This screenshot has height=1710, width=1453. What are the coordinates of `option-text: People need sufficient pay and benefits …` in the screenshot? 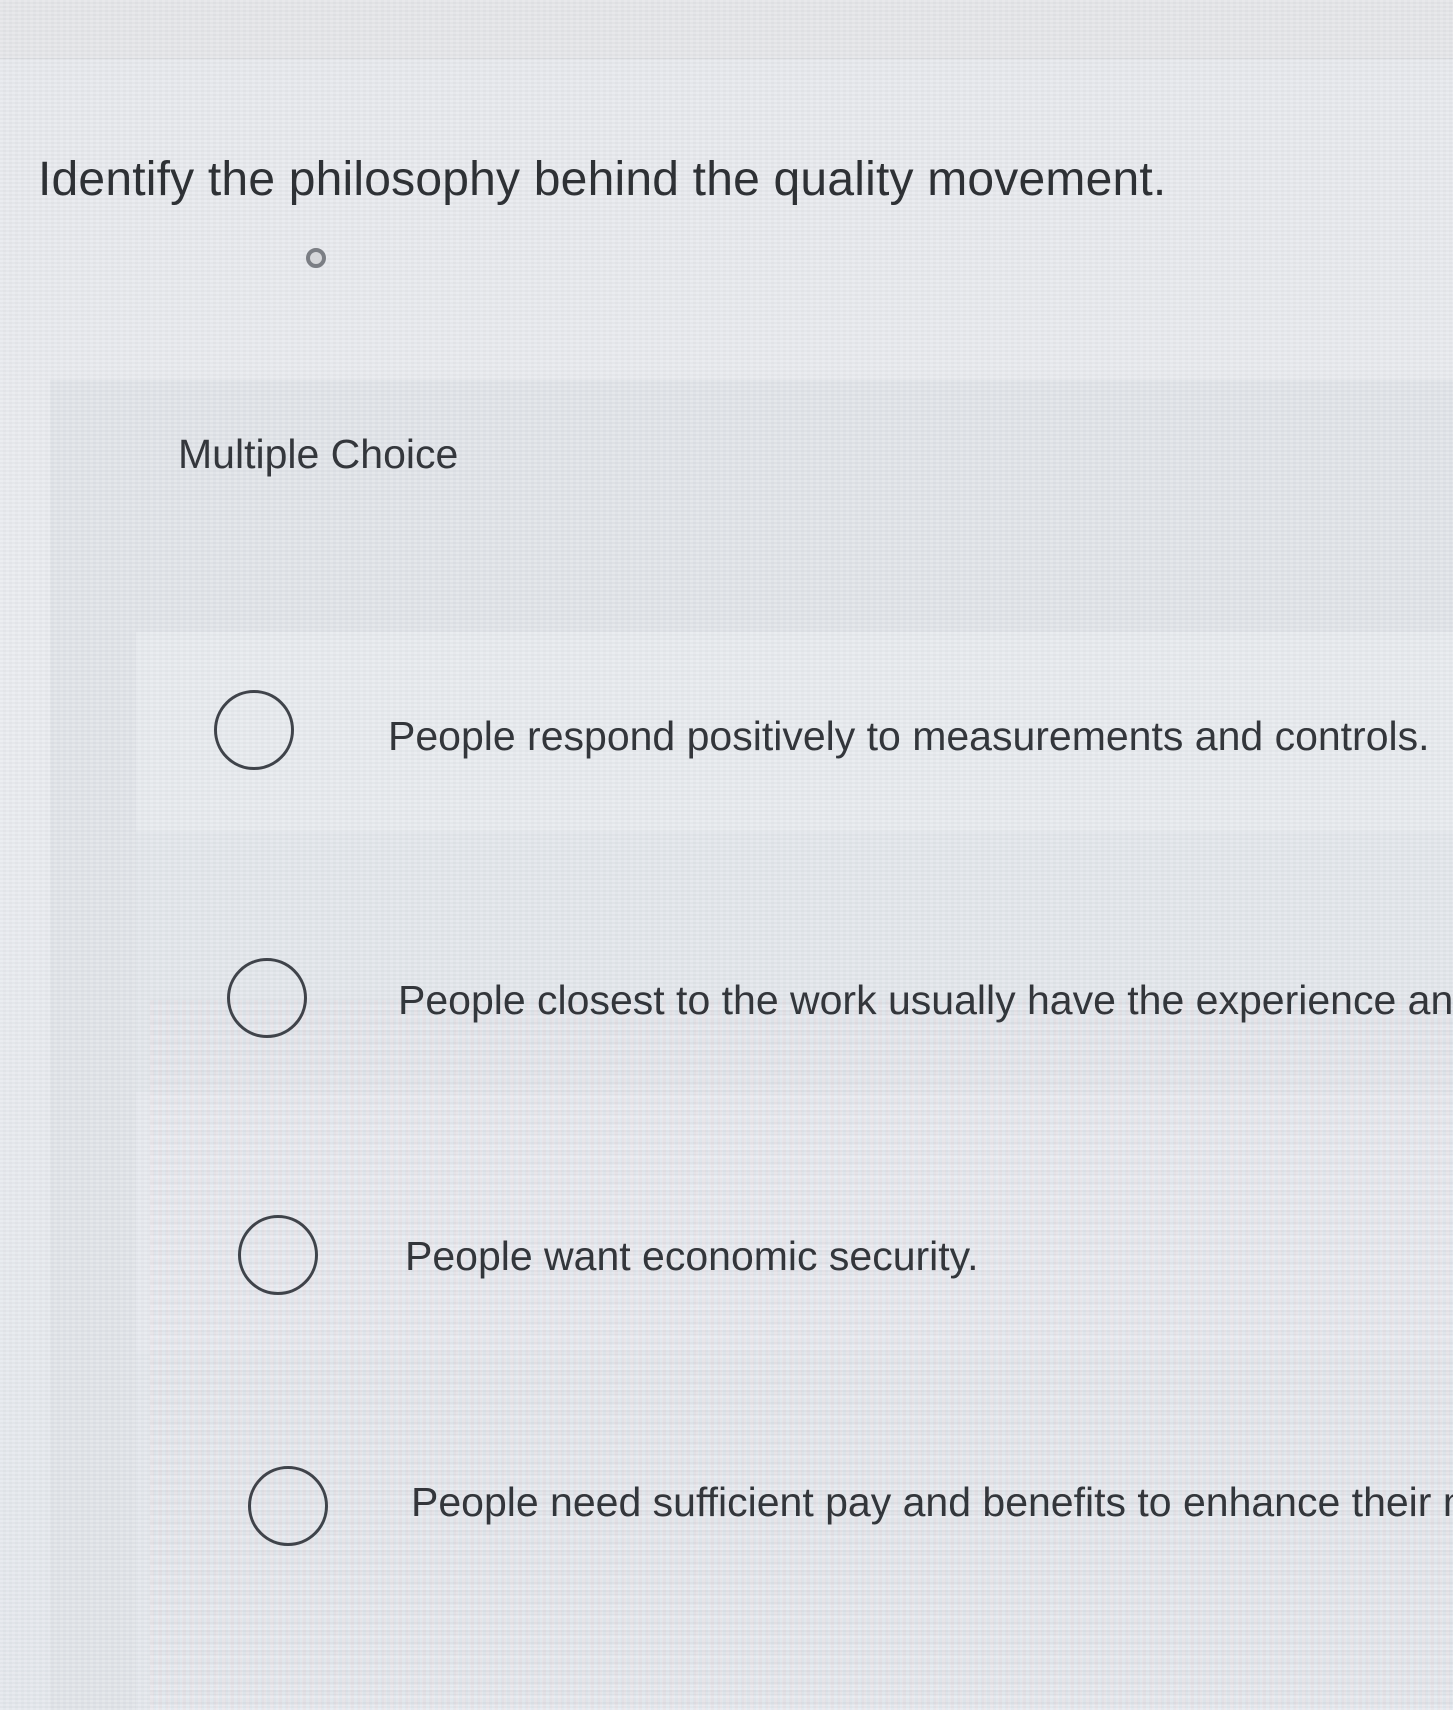 It's located at (932, 1502).